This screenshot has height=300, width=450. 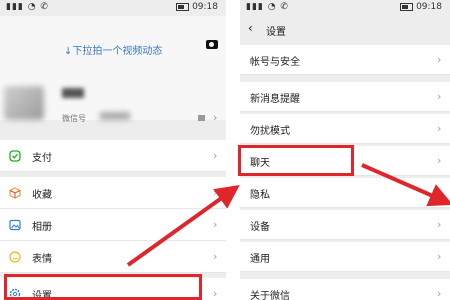 I want to click on arrow-to-settings-screen, so click(x=183, y=226).